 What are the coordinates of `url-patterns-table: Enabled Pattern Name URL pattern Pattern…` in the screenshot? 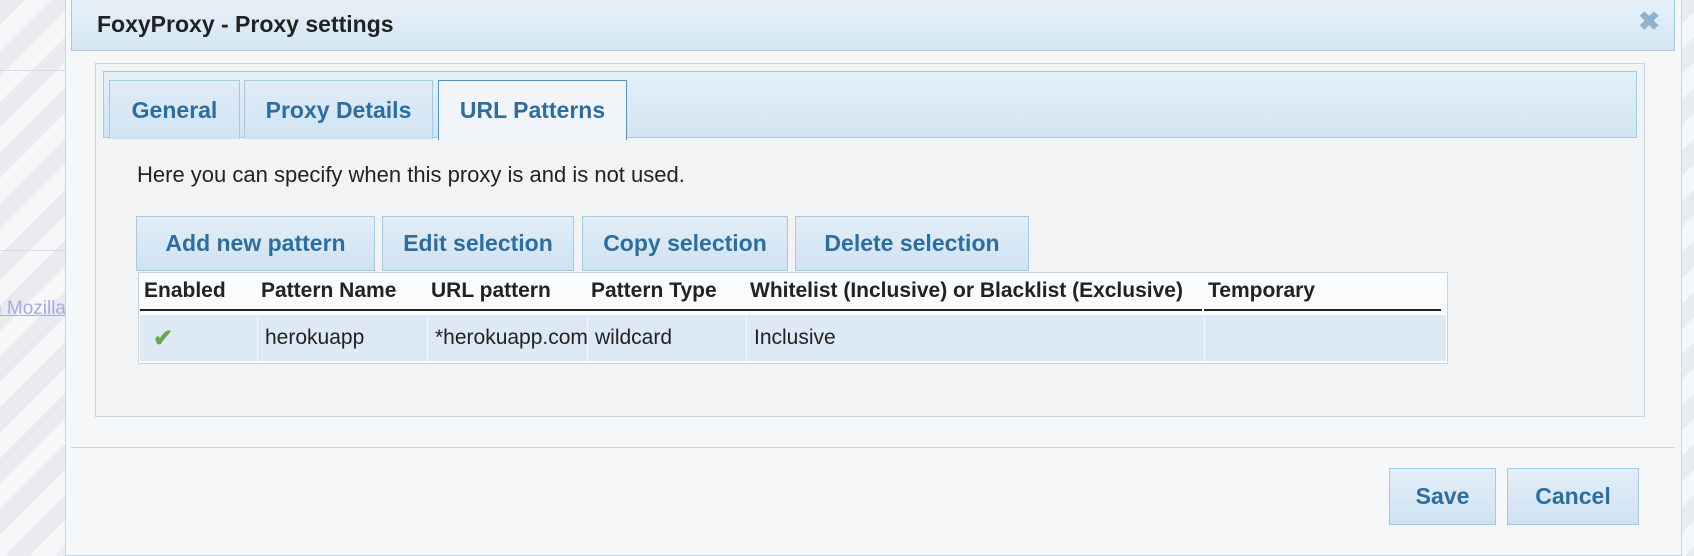 It's located at (793, 318).